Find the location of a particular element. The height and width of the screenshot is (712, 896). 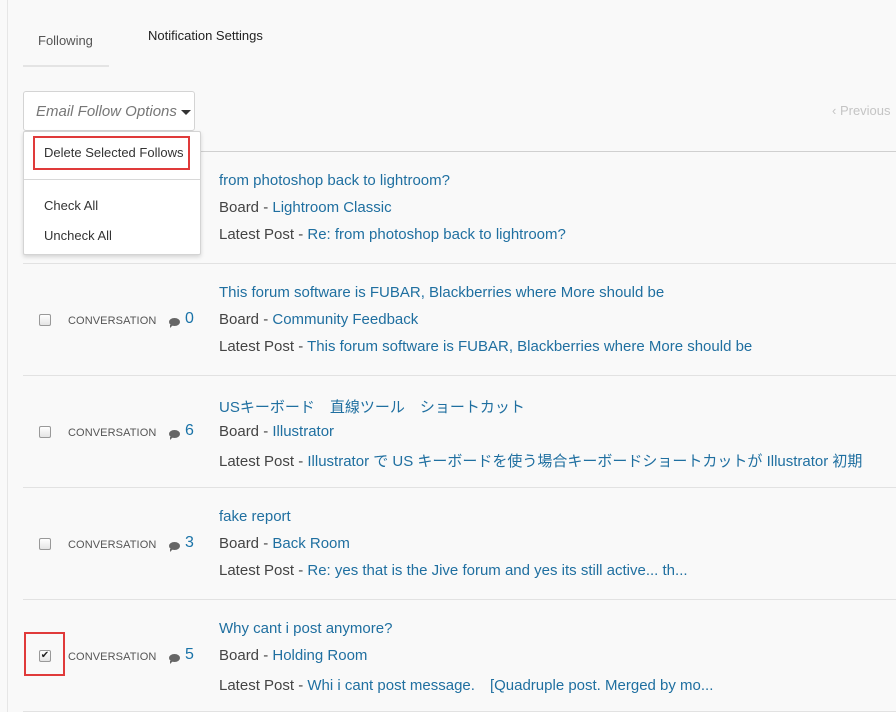

menu-item-uncheck-all: Uncheck All is located at coordinates (78, 235).